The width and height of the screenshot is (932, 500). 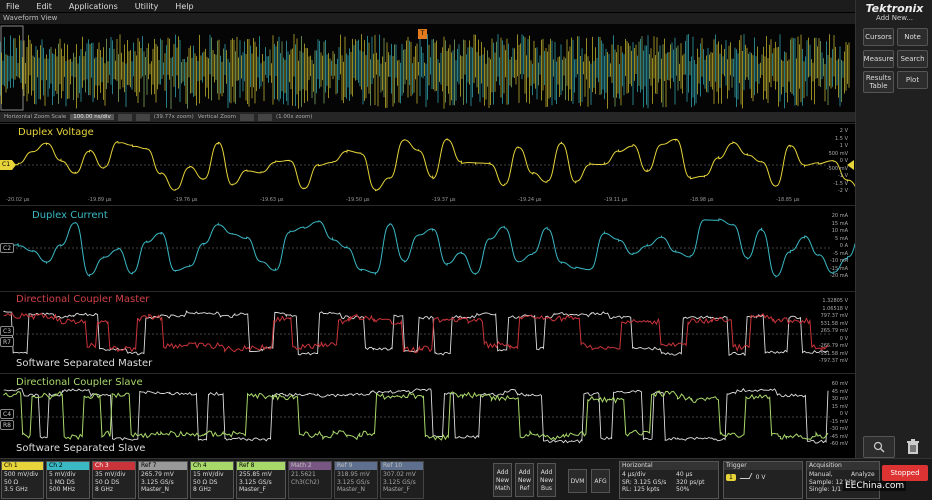 What do you see at coordinates (396, 489) in the screenshot?
I see `ref10-name: Master_F` at bounding box center [396, 489].